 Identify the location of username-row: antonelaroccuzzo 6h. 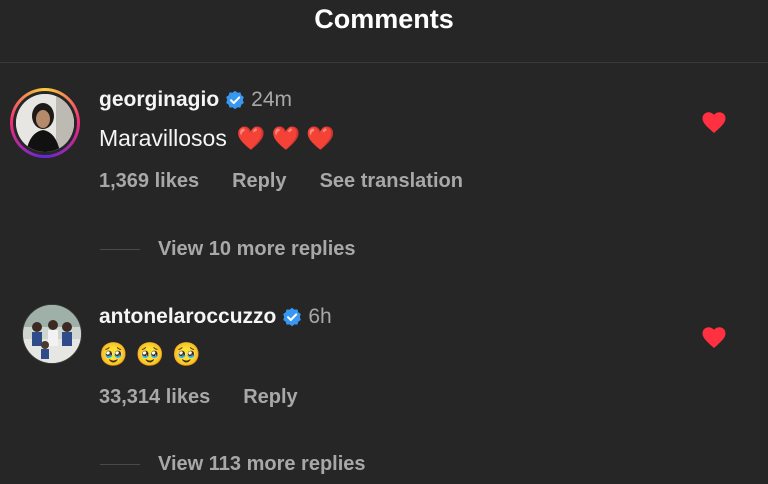
(215, 317).